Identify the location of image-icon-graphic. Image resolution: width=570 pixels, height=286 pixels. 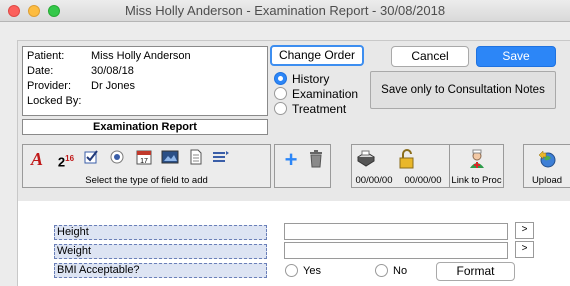
(170, 157).